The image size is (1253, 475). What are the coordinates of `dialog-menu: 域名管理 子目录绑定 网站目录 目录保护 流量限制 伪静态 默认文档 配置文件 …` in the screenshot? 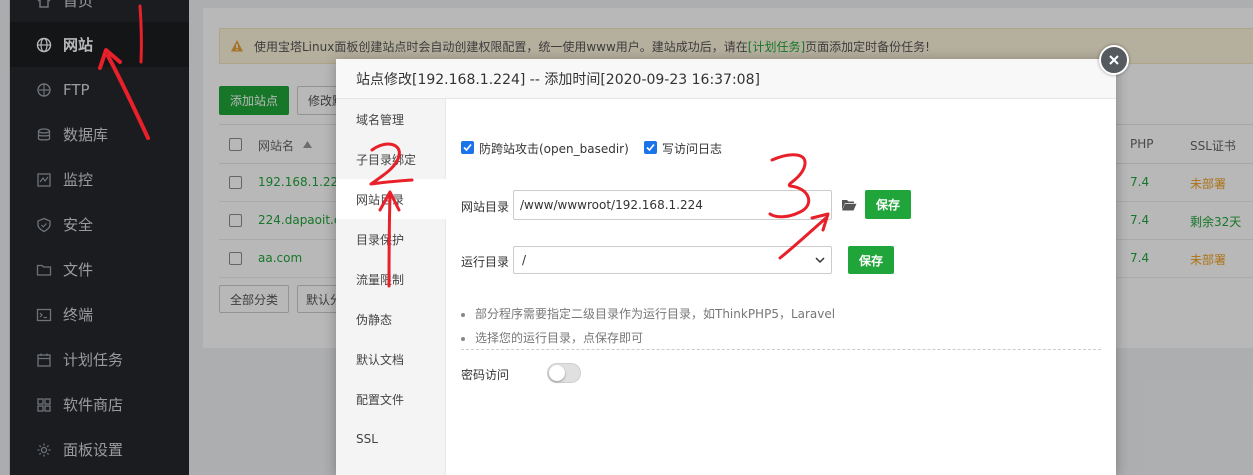 It's located at (391, 287).